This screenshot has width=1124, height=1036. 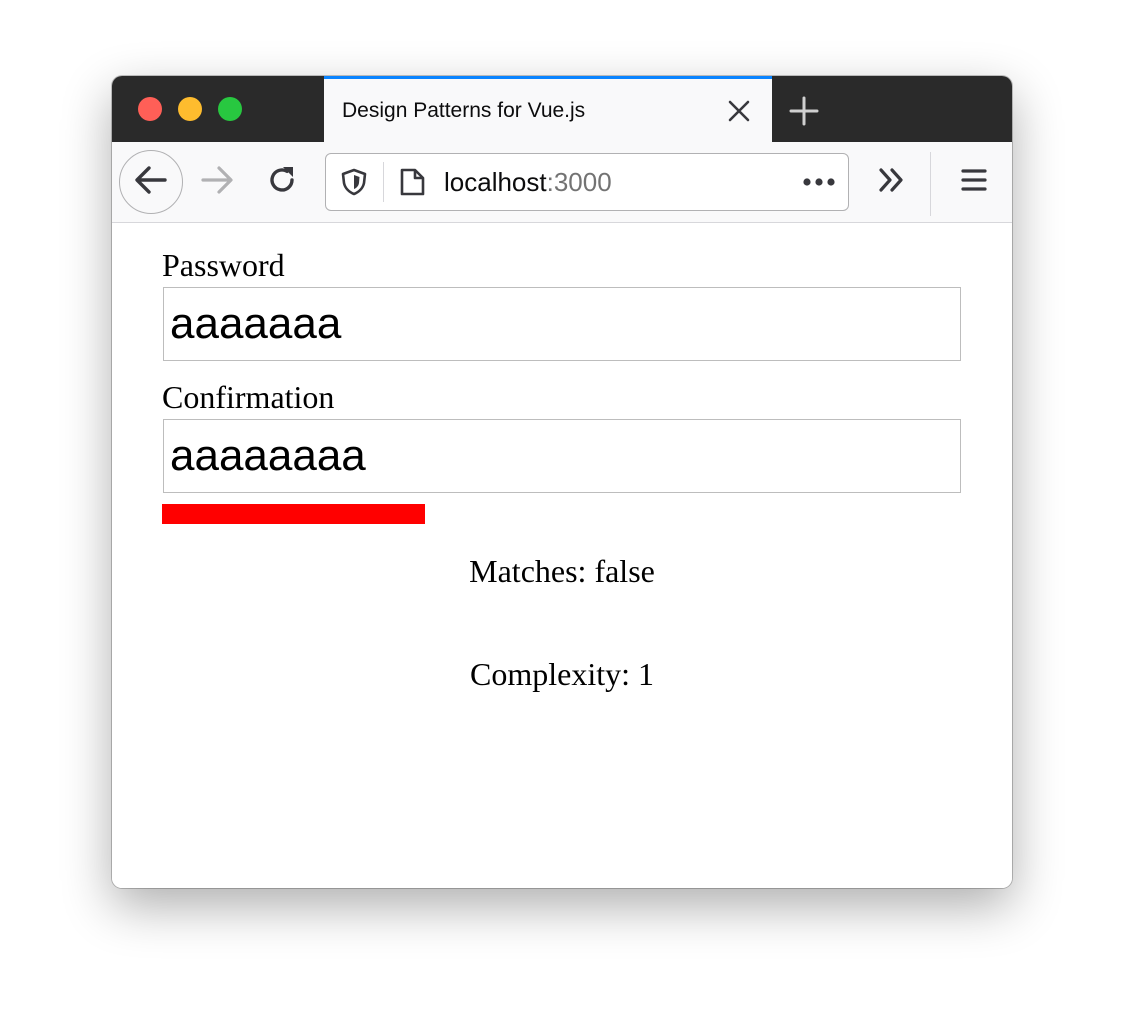 I want to click on window-maximize-button, so click(x=230, y=109).